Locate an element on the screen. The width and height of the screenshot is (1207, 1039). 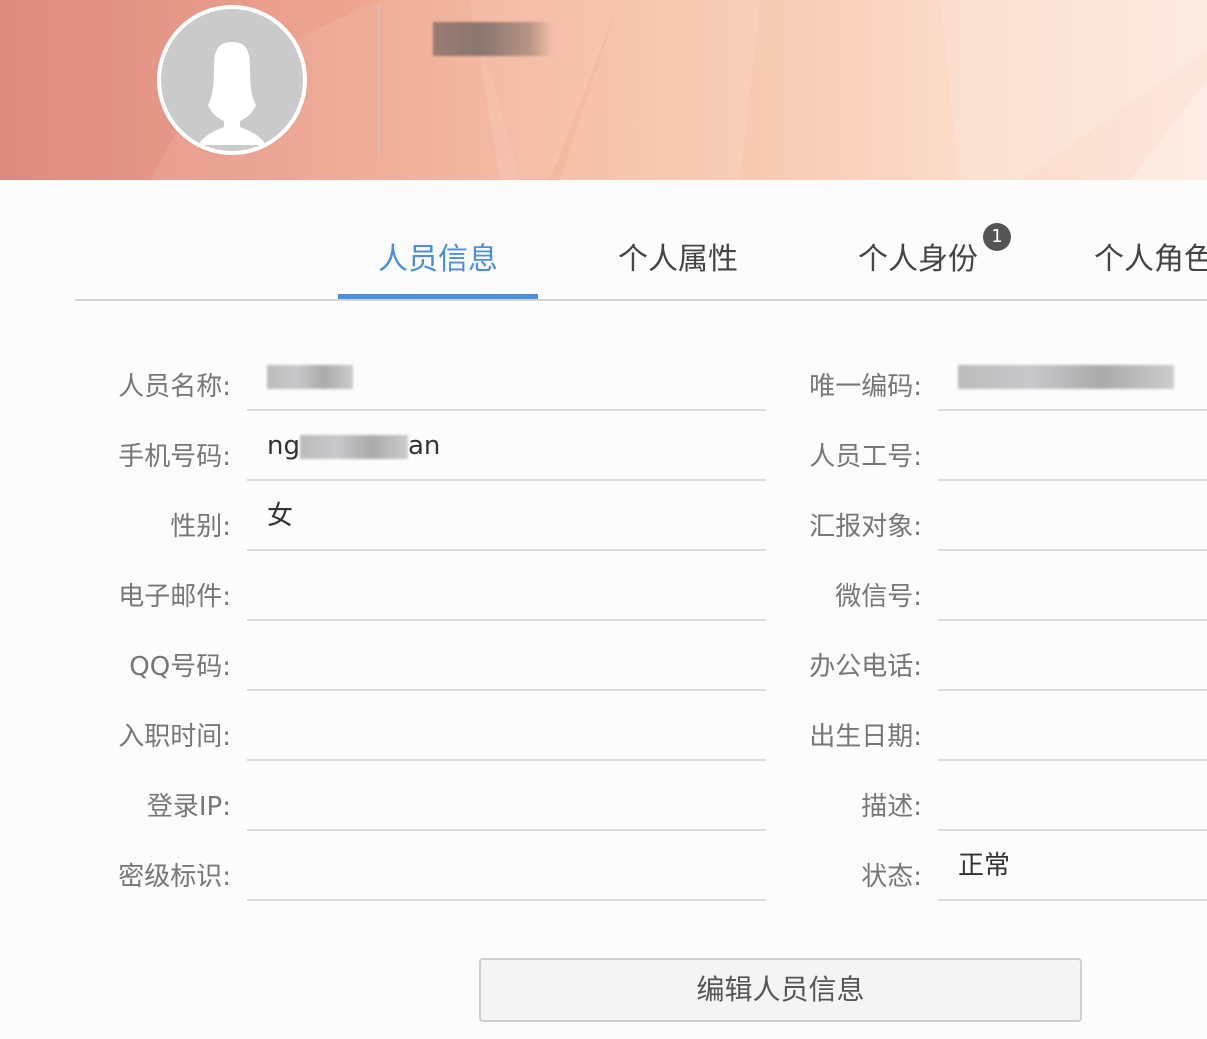
status-field: 正常 is located at coordinates (1072, 866).